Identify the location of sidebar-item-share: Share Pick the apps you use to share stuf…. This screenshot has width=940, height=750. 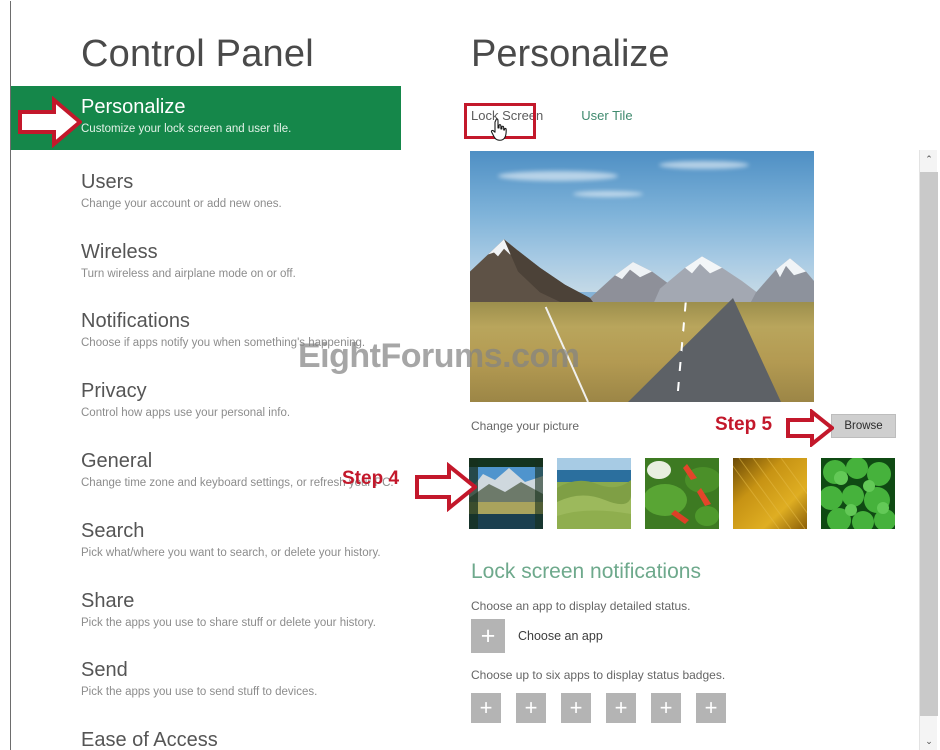
(236, 611).